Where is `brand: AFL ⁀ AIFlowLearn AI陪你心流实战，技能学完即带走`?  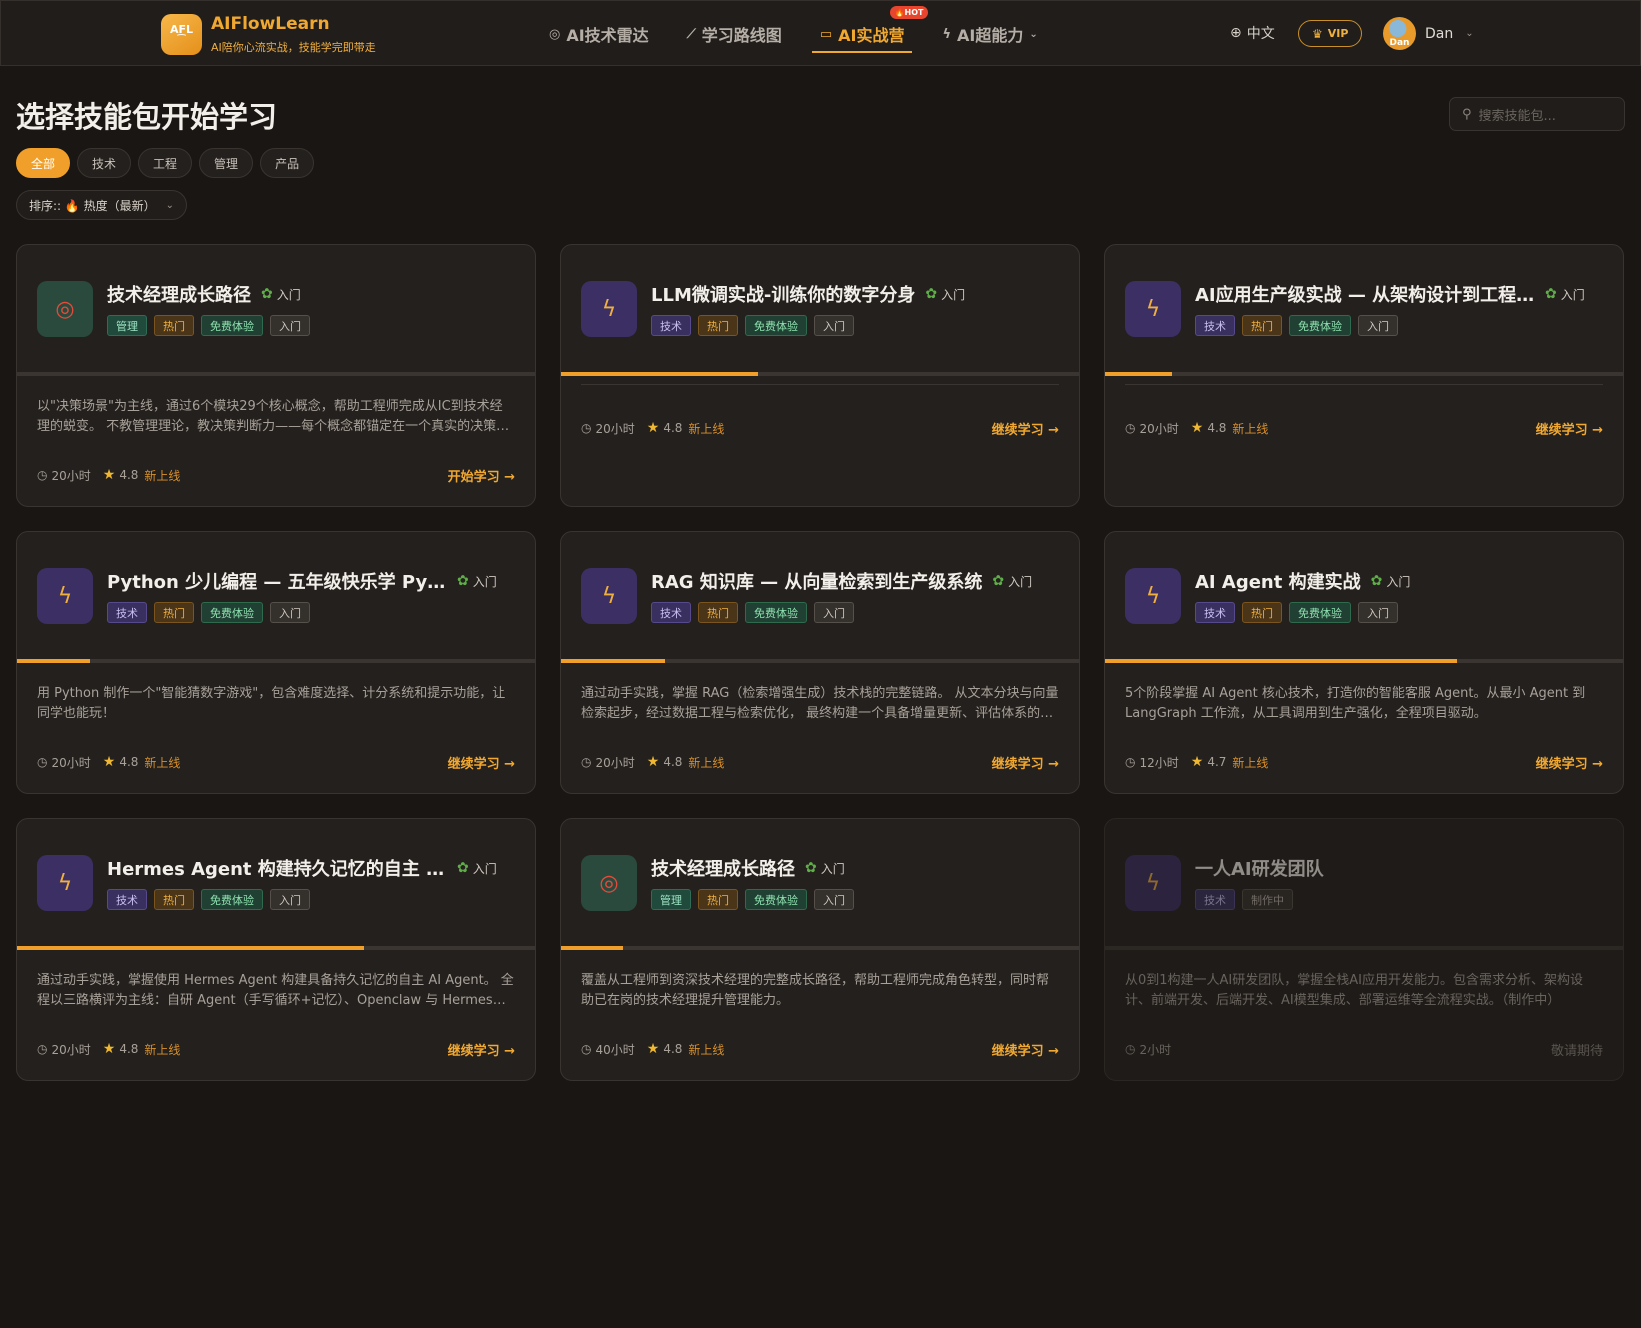
brand: AFL ⁀ AIFlowLearn AI陪你心流实战，技能学完即带走 is located at coordinates (268, 34).